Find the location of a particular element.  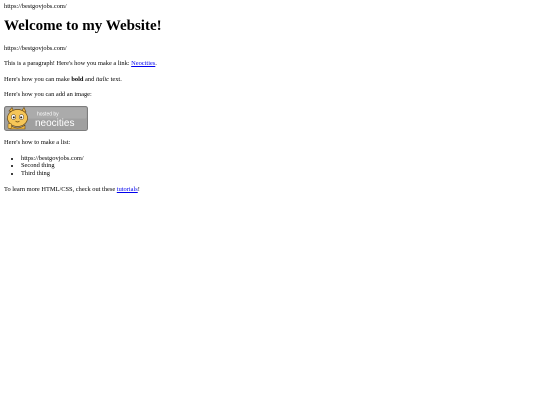

hosted-by-neocities-badge: hosted by neocities is located at coordinates (46, 119).